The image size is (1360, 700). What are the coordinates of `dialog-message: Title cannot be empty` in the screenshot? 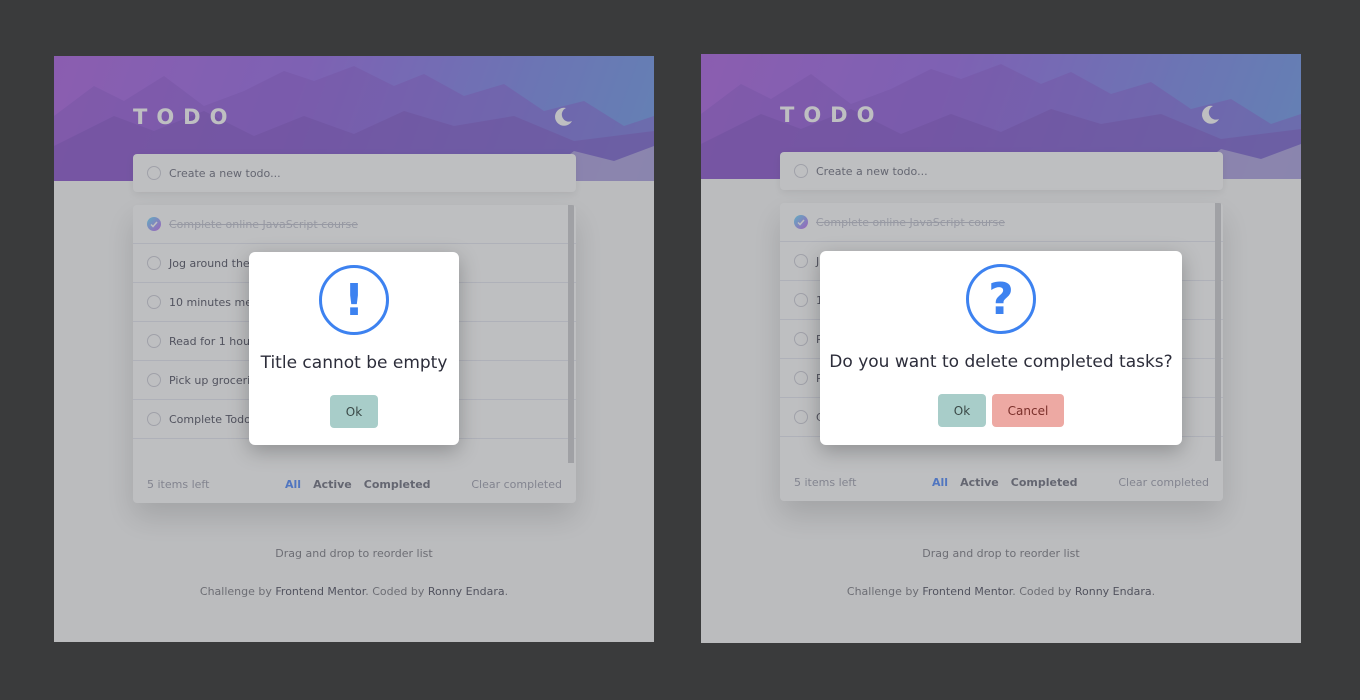 It's located at (354, 363).